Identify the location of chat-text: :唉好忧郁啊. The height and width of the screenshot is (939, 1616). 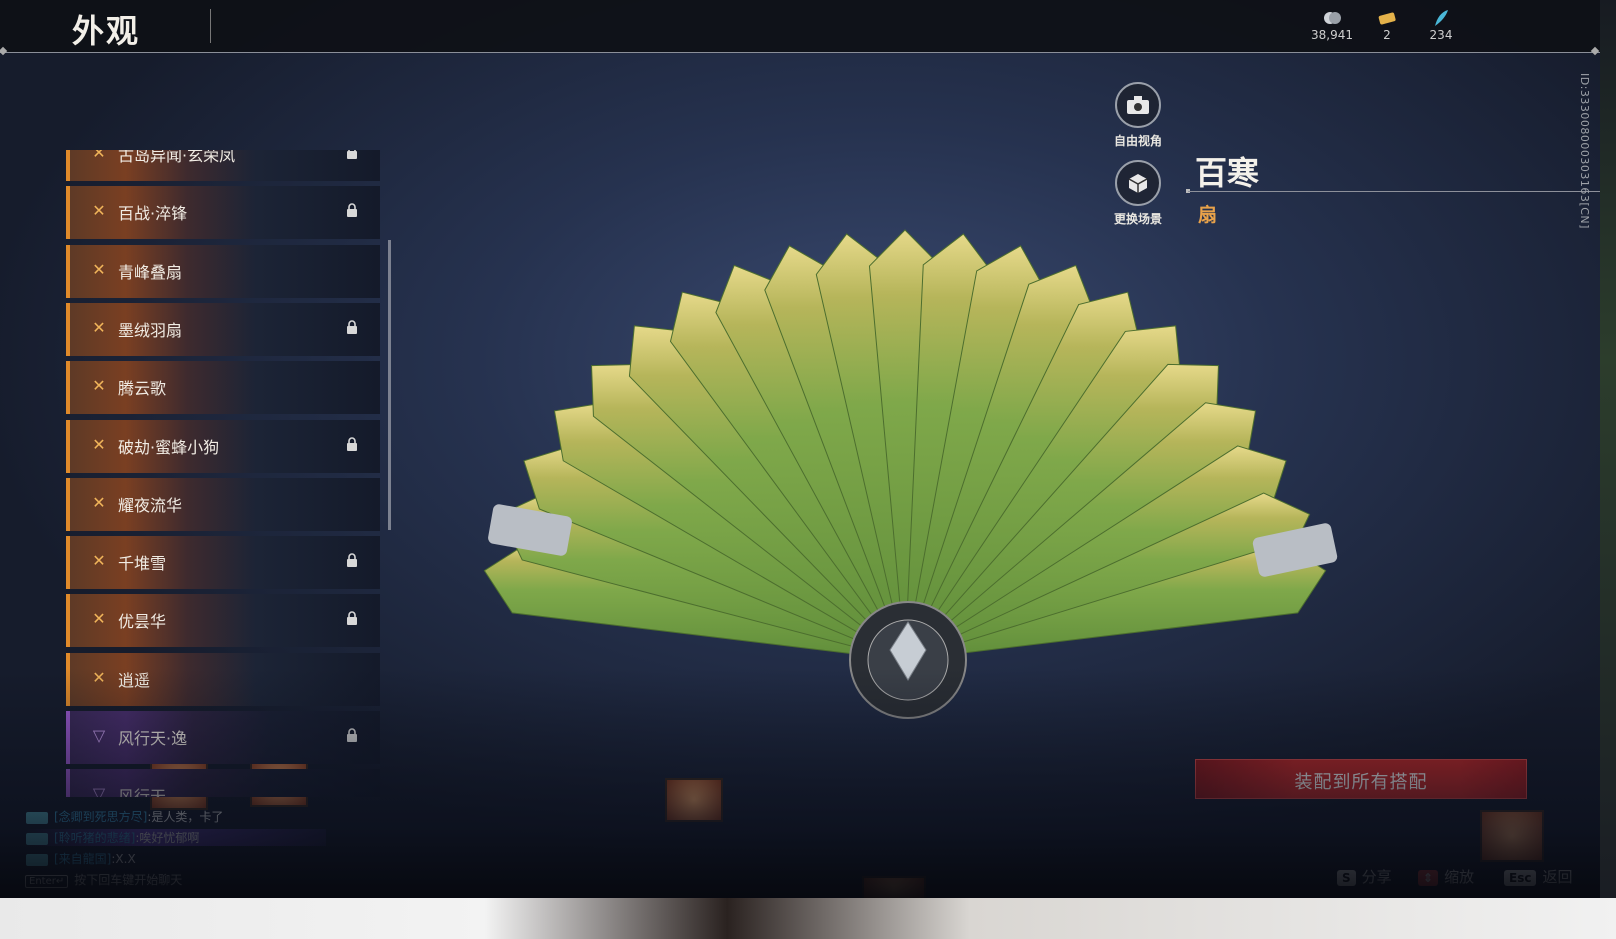
(167, 838).